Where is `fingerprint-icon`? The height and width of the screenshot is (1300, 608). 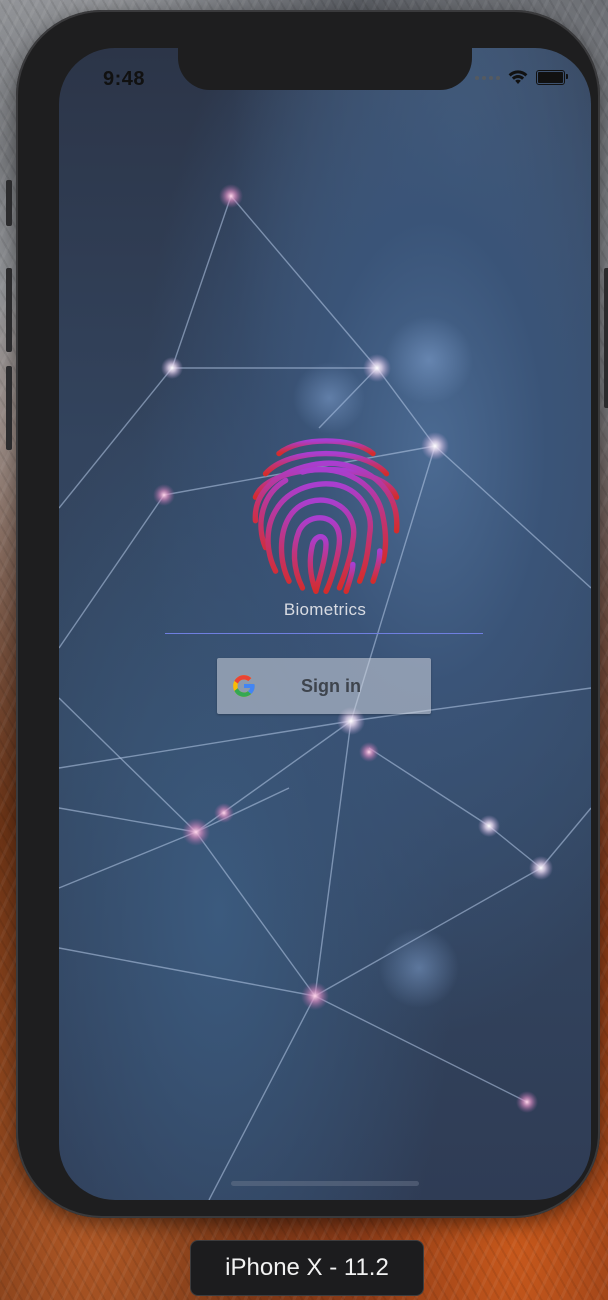
fingerprint-icon is located at coordinates (326, 514).